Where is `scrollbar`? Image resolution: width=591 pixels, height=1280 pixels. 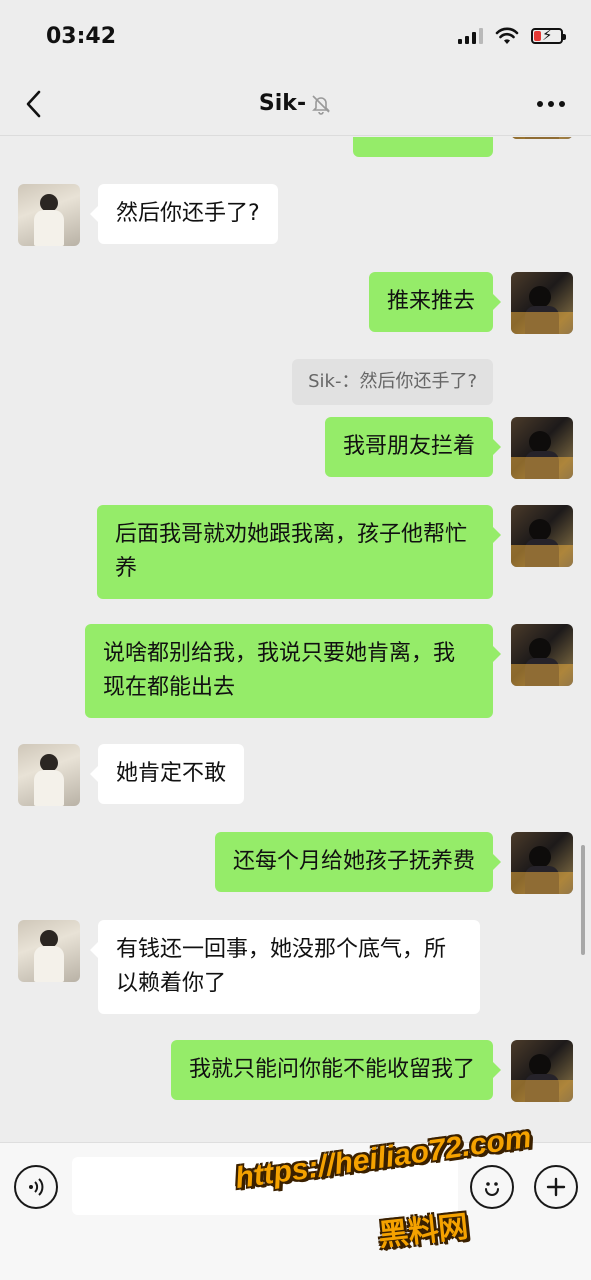 scrollbar is located at coordinates (583, 900).